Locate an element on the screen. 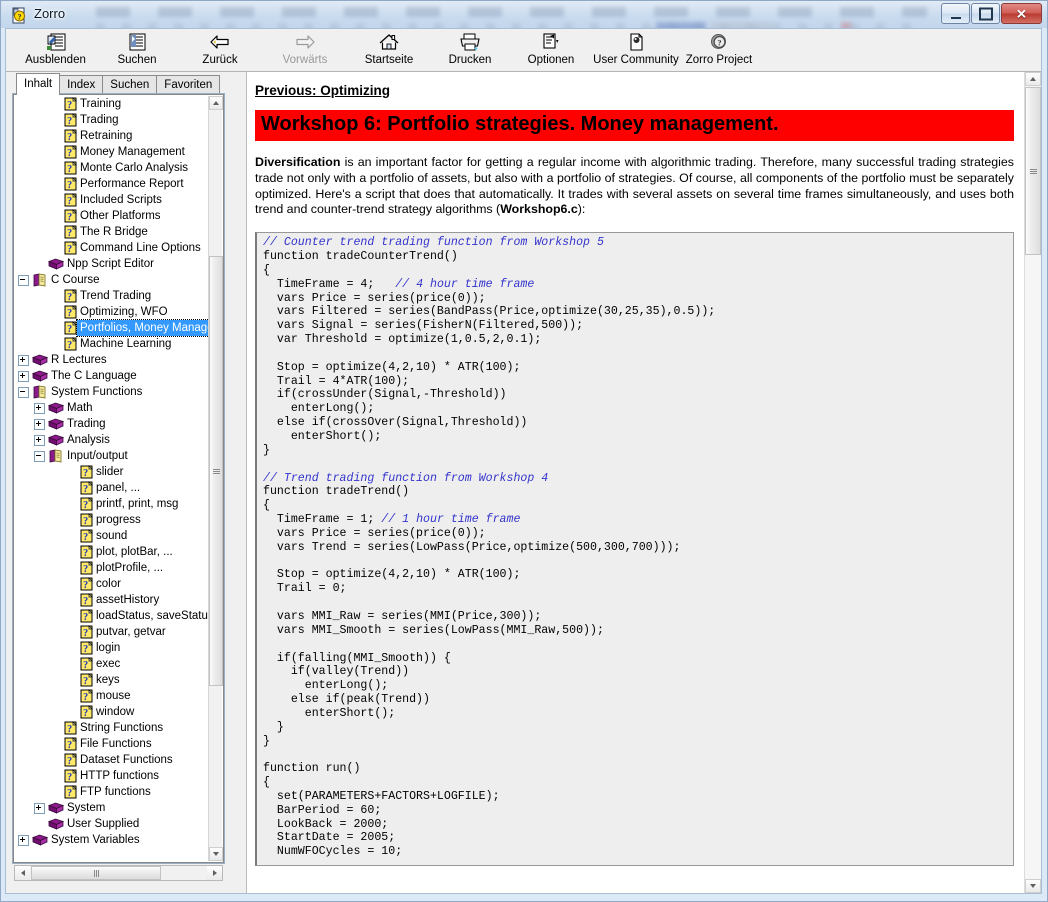 Image resolution: width=1048 pixels, height=902 pixels. tree-item: Input/output is located at coordinates (111, 456).